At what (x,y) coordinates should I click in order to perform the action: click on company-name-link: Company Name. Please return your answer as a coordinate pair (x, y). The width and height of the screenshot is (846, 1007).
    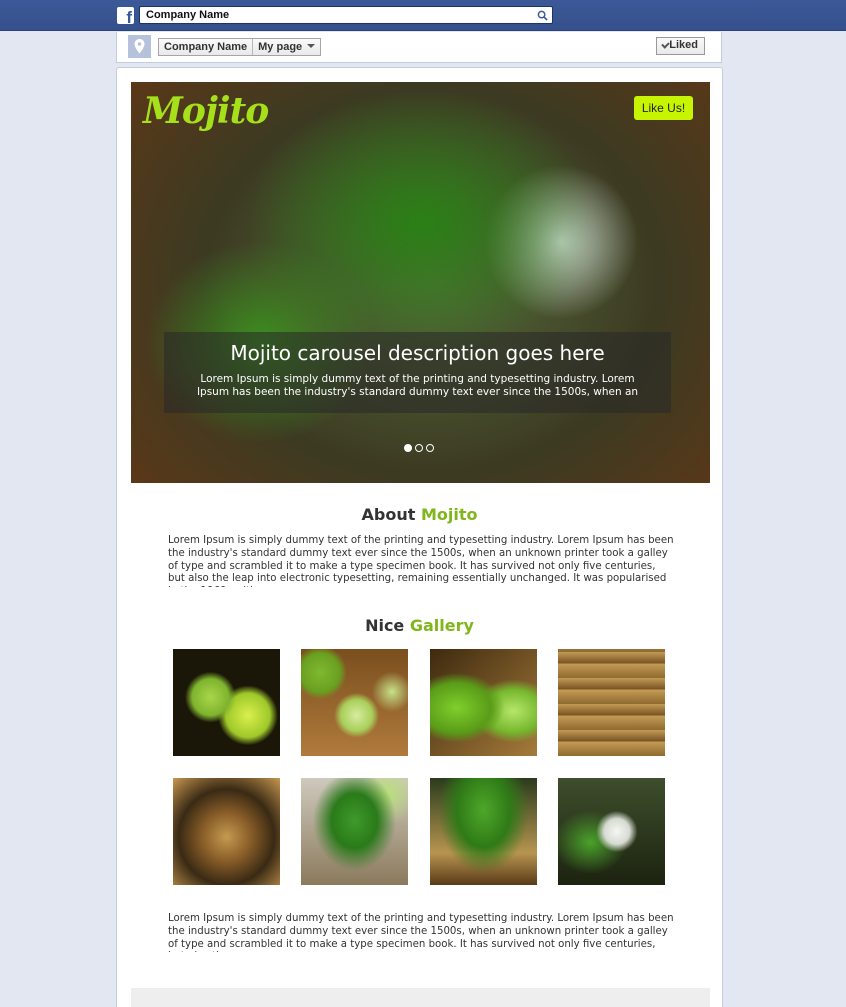
    Looking at the image, I should click on (205, 47).